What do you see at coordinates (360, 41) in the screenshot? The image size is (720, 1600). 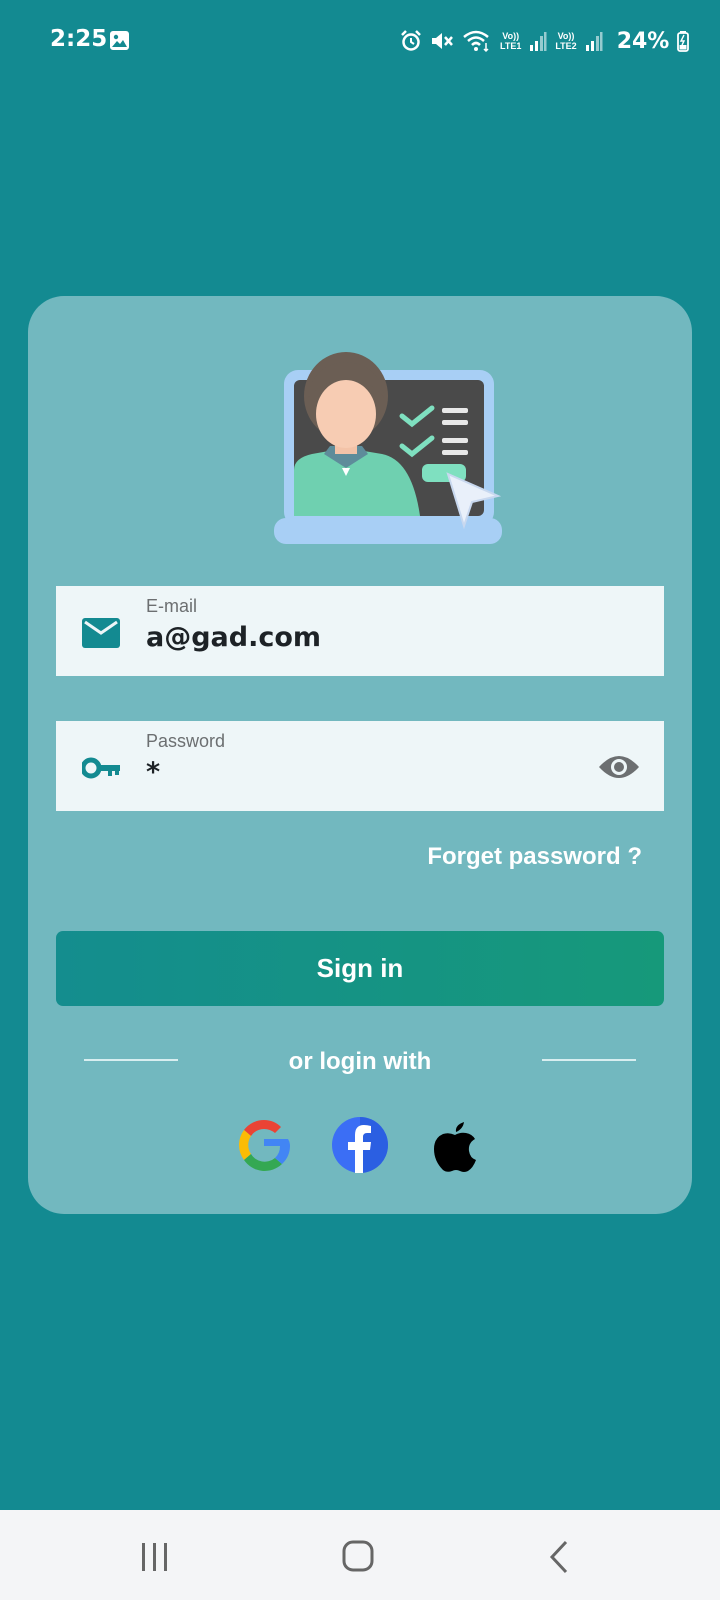 I see `status-bar: 2:25 Vo)) LTE1 Vo)) LTE2 24%` at bounding box center [360, 41].